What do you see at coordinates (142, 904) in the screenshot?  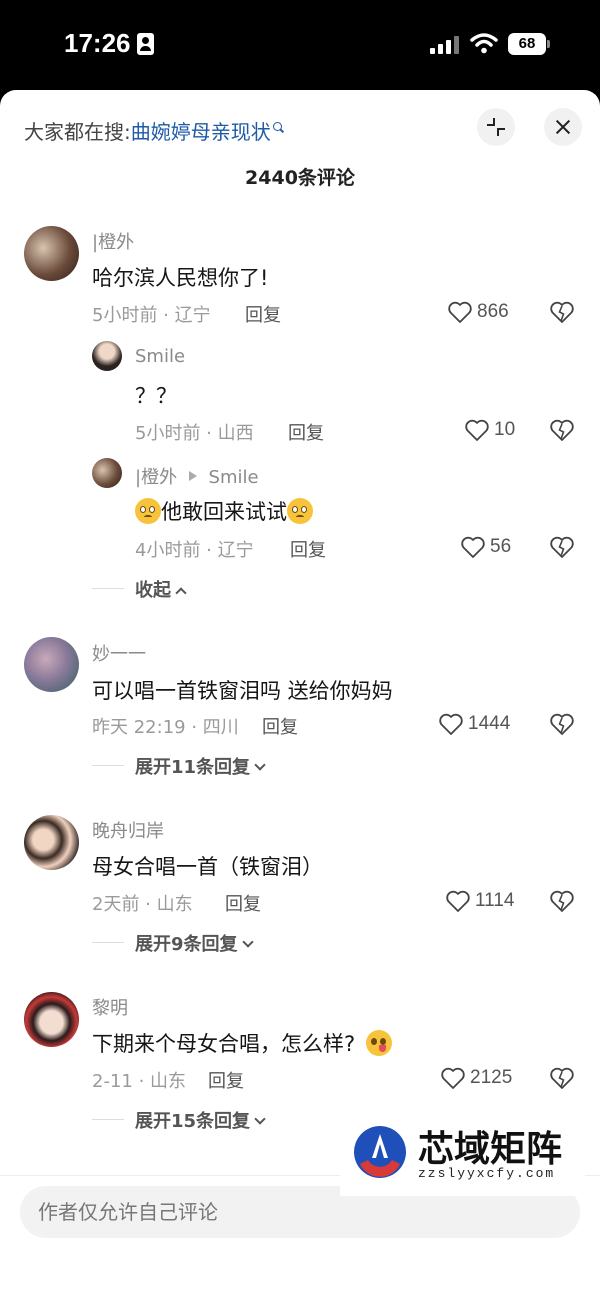 I see `comment-meta: 2天前 · 山东` at bounding box center [142, 904].